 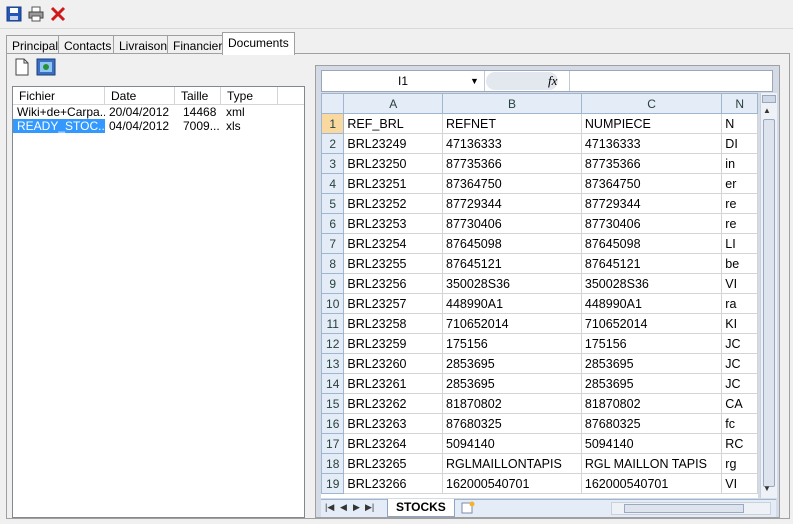 I want to click on cell-a: BRL23256, so click(x=393, y=283).